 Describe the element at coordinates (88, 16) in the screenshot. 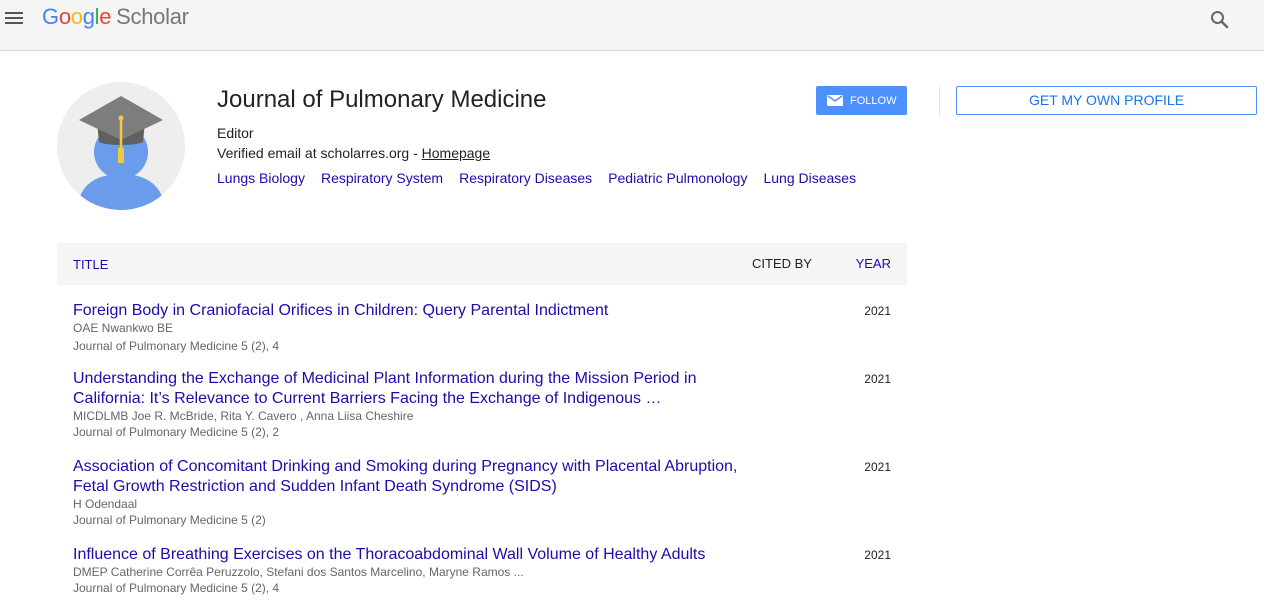

I see `logo-letter: g` at that location.